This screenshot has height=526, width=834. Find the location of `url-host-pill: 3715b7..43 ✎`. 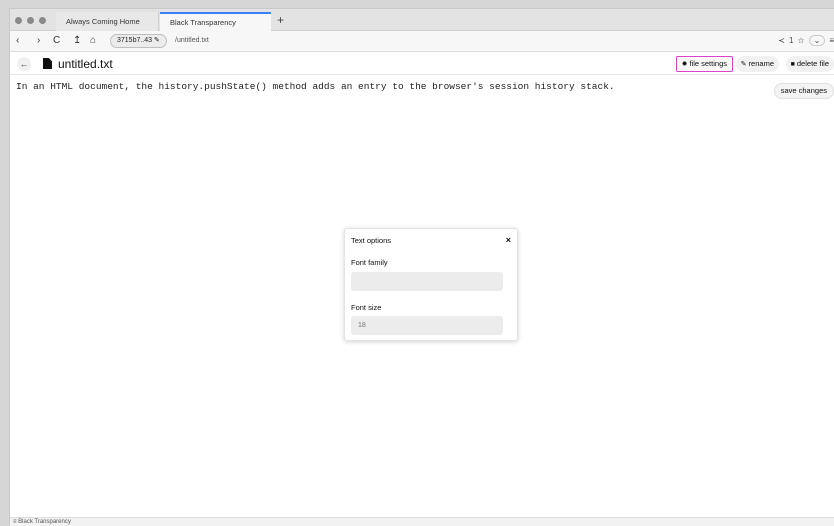

url-host-pill: 3715b7..43 ✎ is located at coordinates (138, 41).